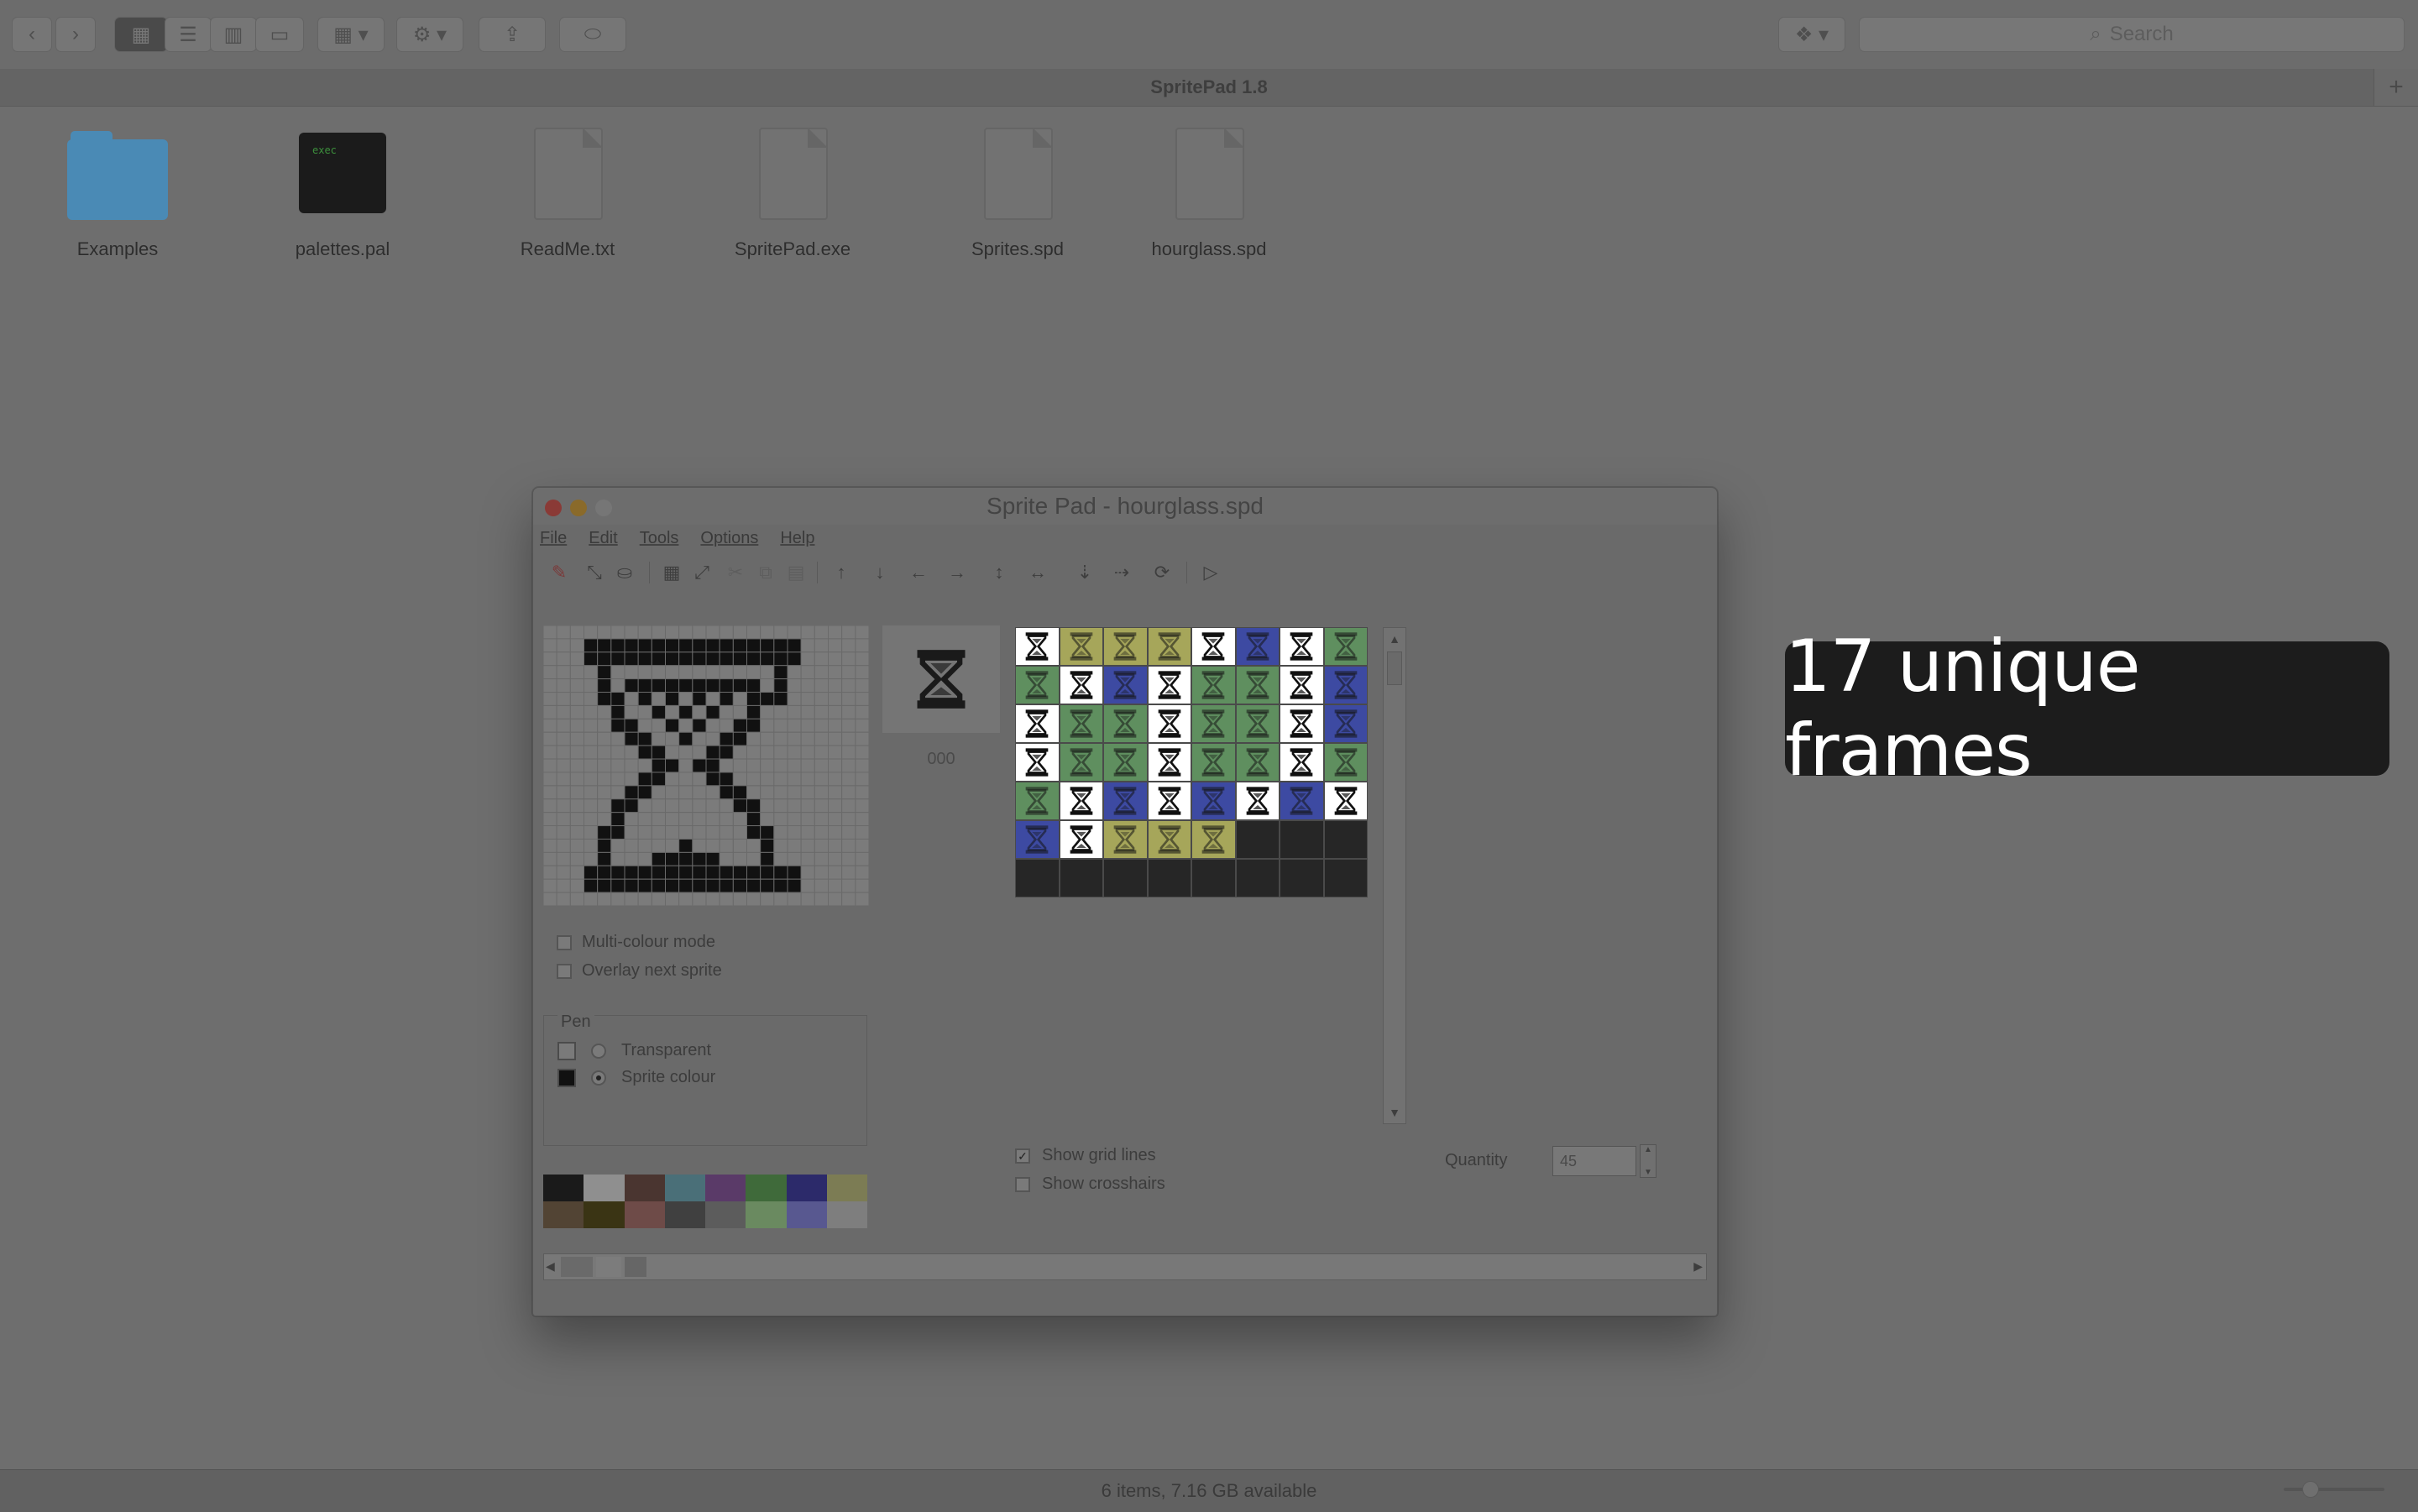 The image size is (2418, 1512). I want to click on file-item-examples: Examples, so click(118, 192).